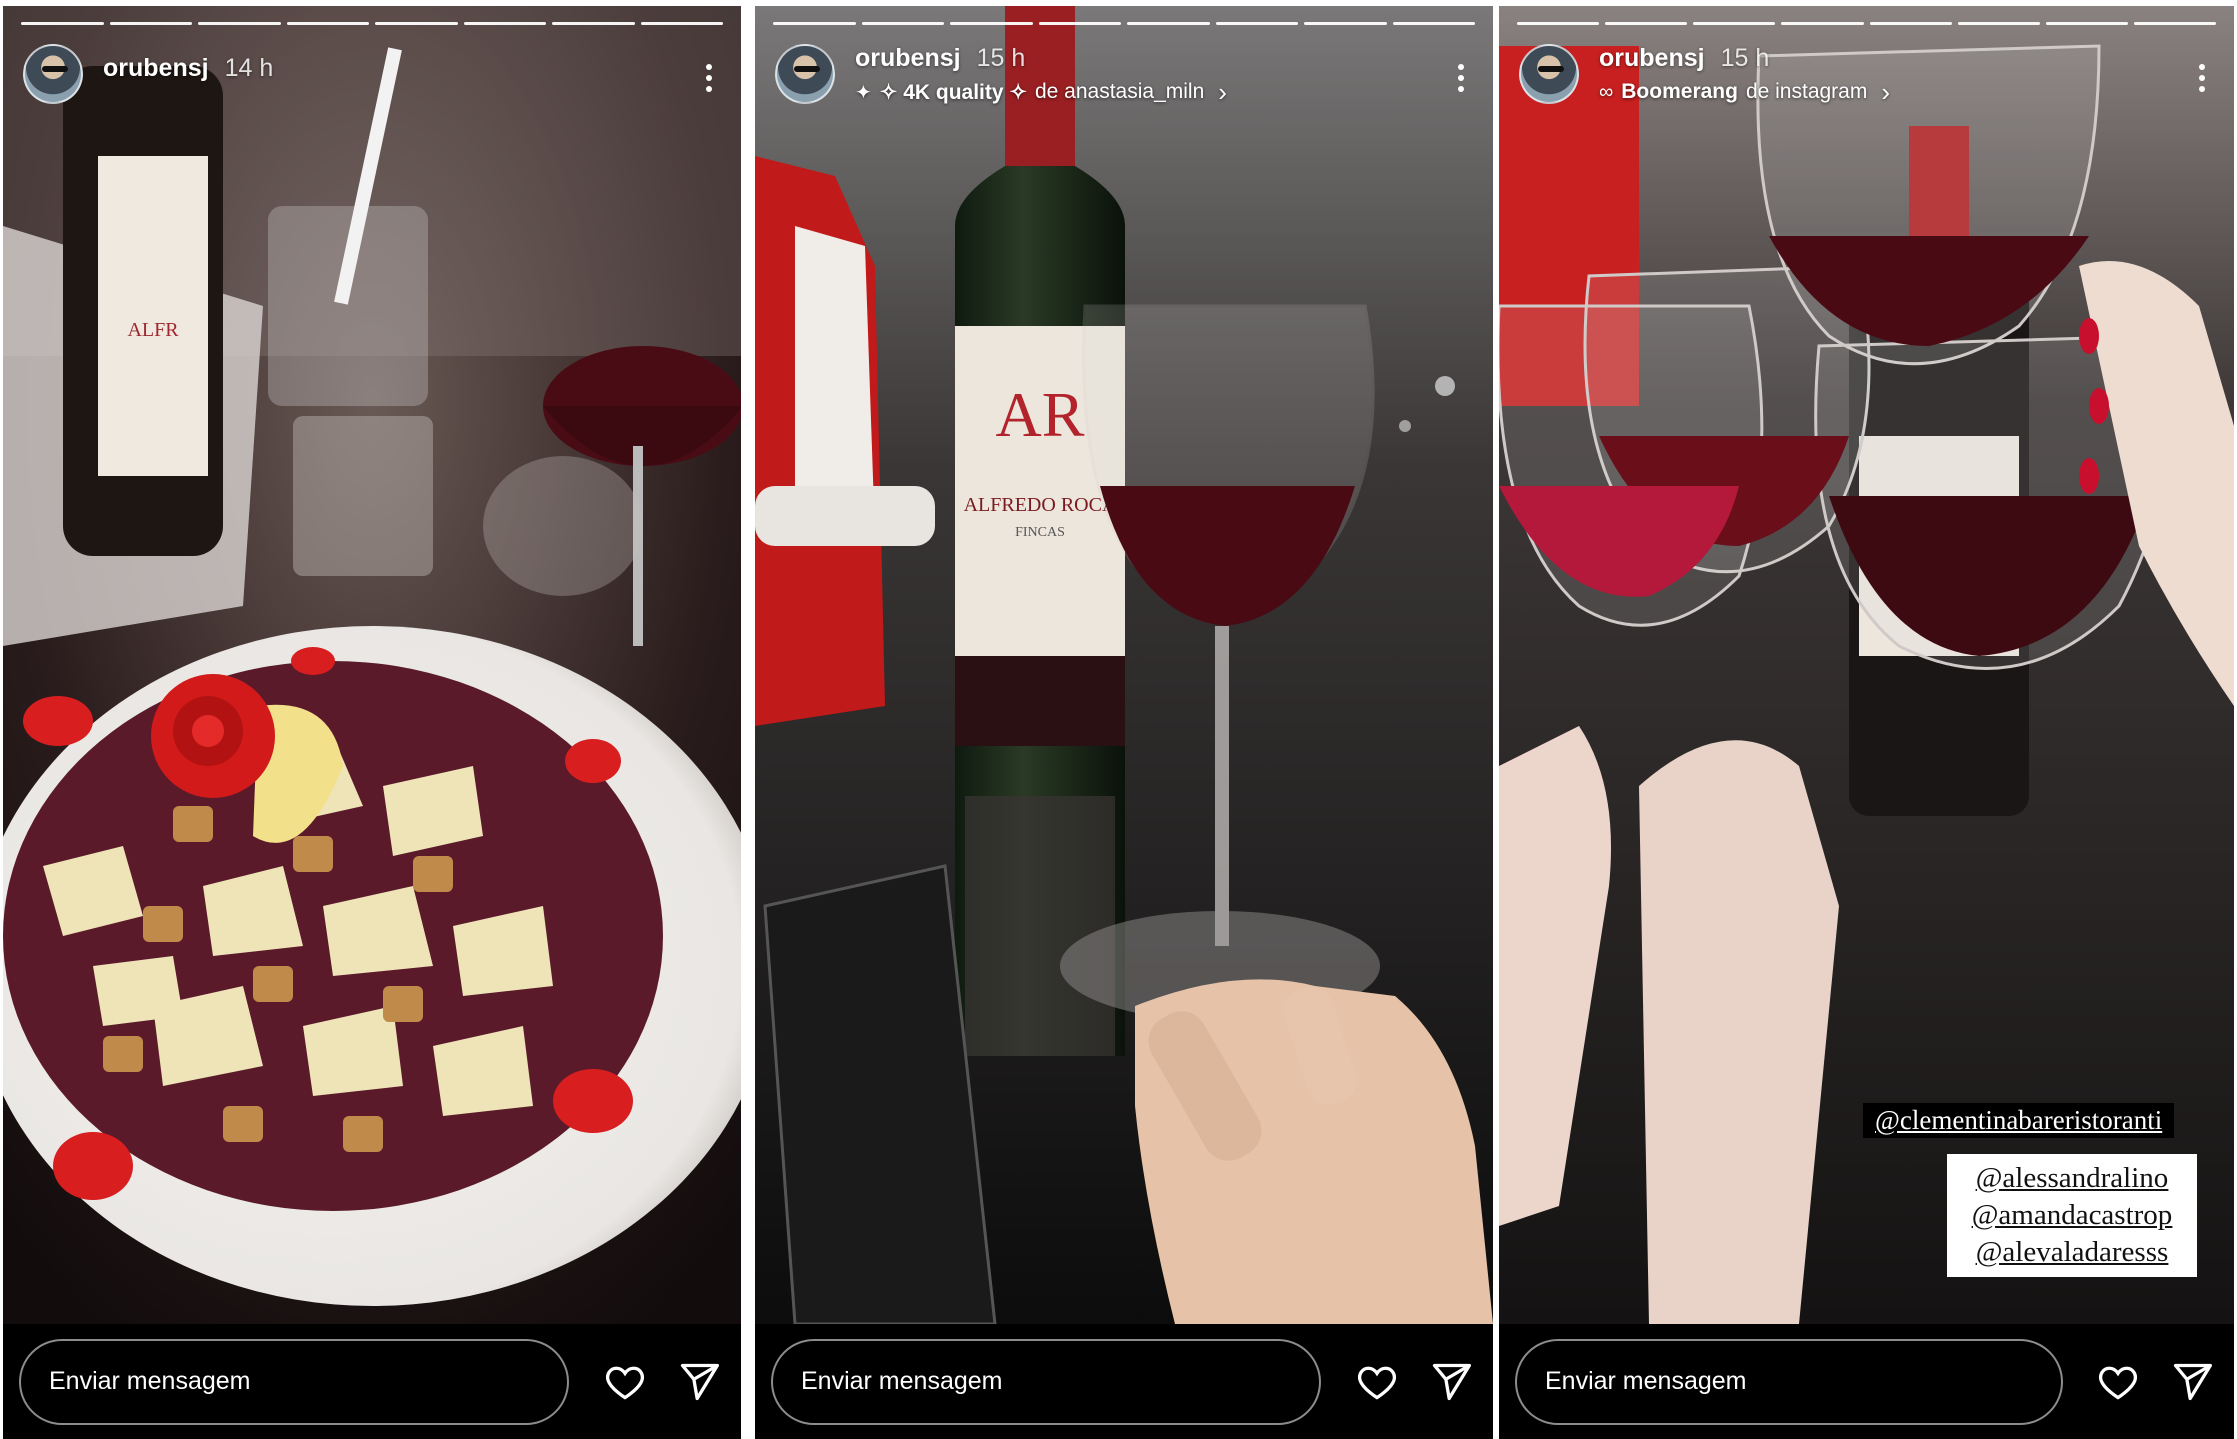 Image resolution: width=2237 pixels, height=1439 pixels. Describe the element at coordinates (1866, 76) in the screenshot. I see `story-header: orubensj 15 h ∞ Boomerang de instagram ›` at that location.